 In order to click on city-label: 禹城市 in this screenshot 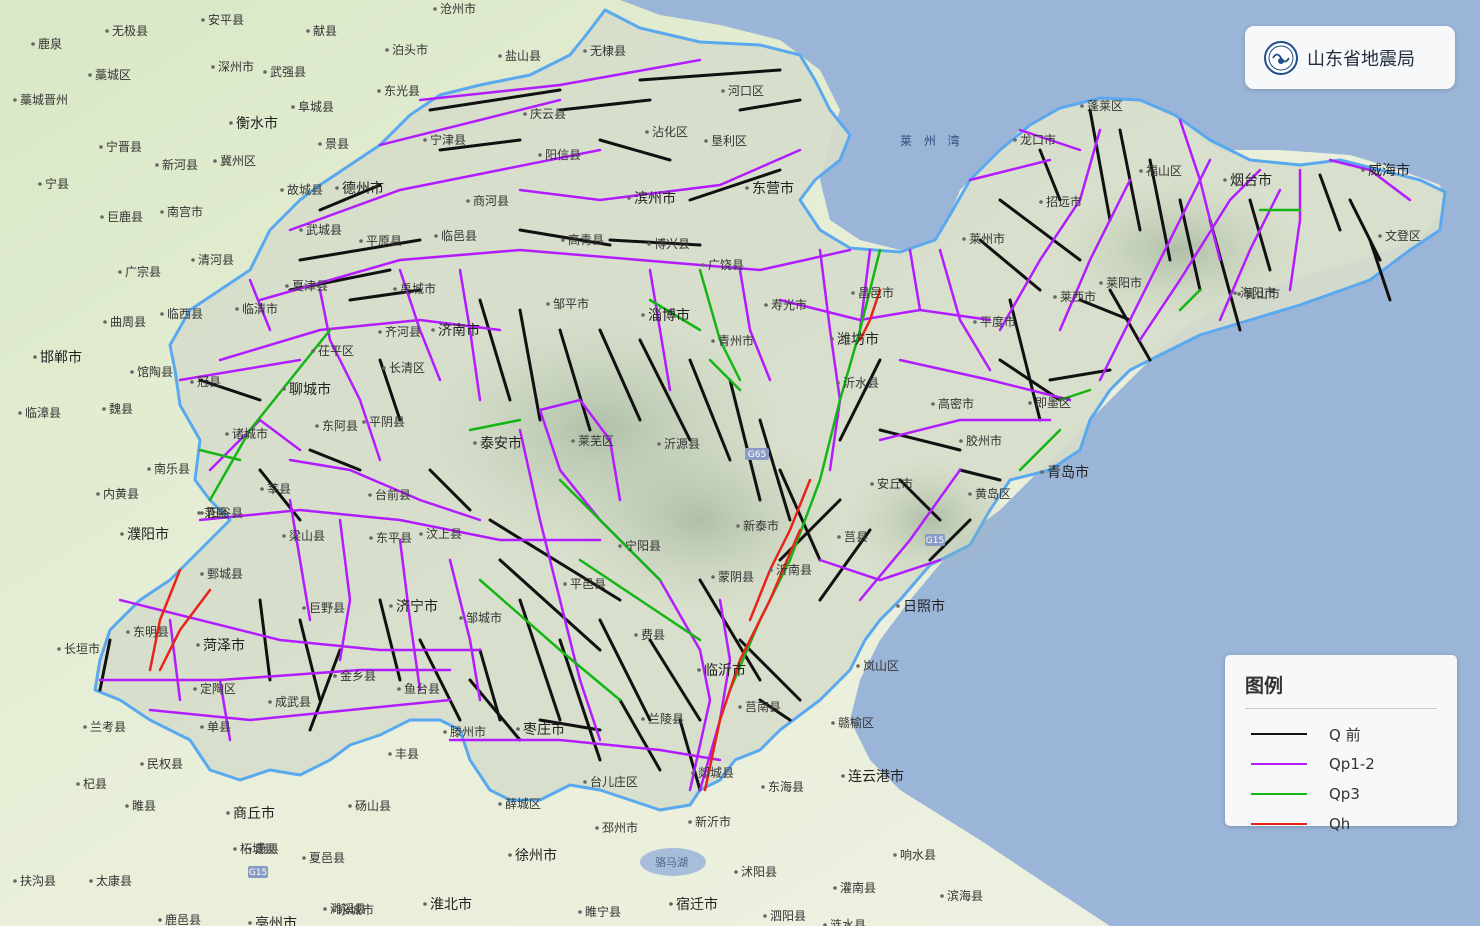, I will do `click(418, 288)`.